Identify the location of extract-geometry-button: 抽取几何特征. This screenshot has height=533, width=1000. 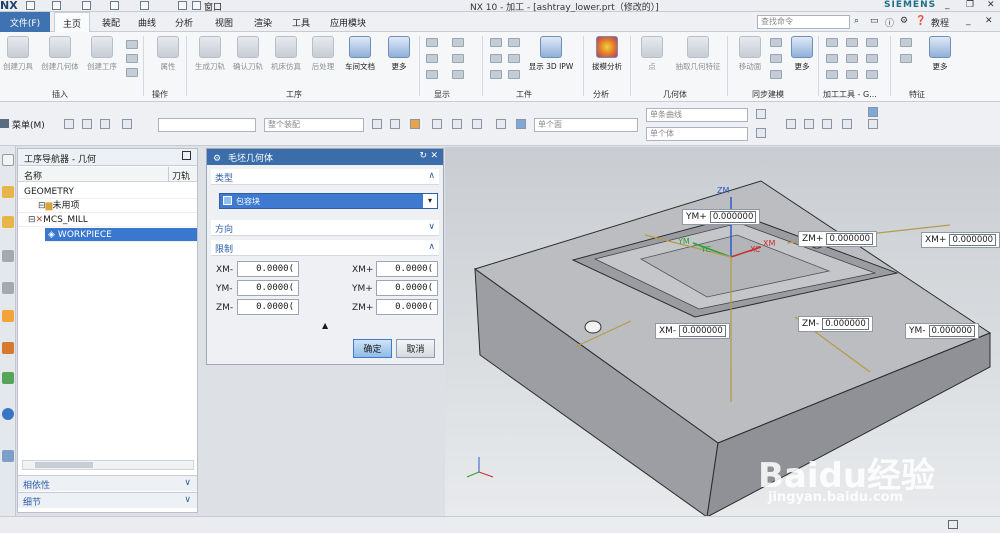
(698, 54).